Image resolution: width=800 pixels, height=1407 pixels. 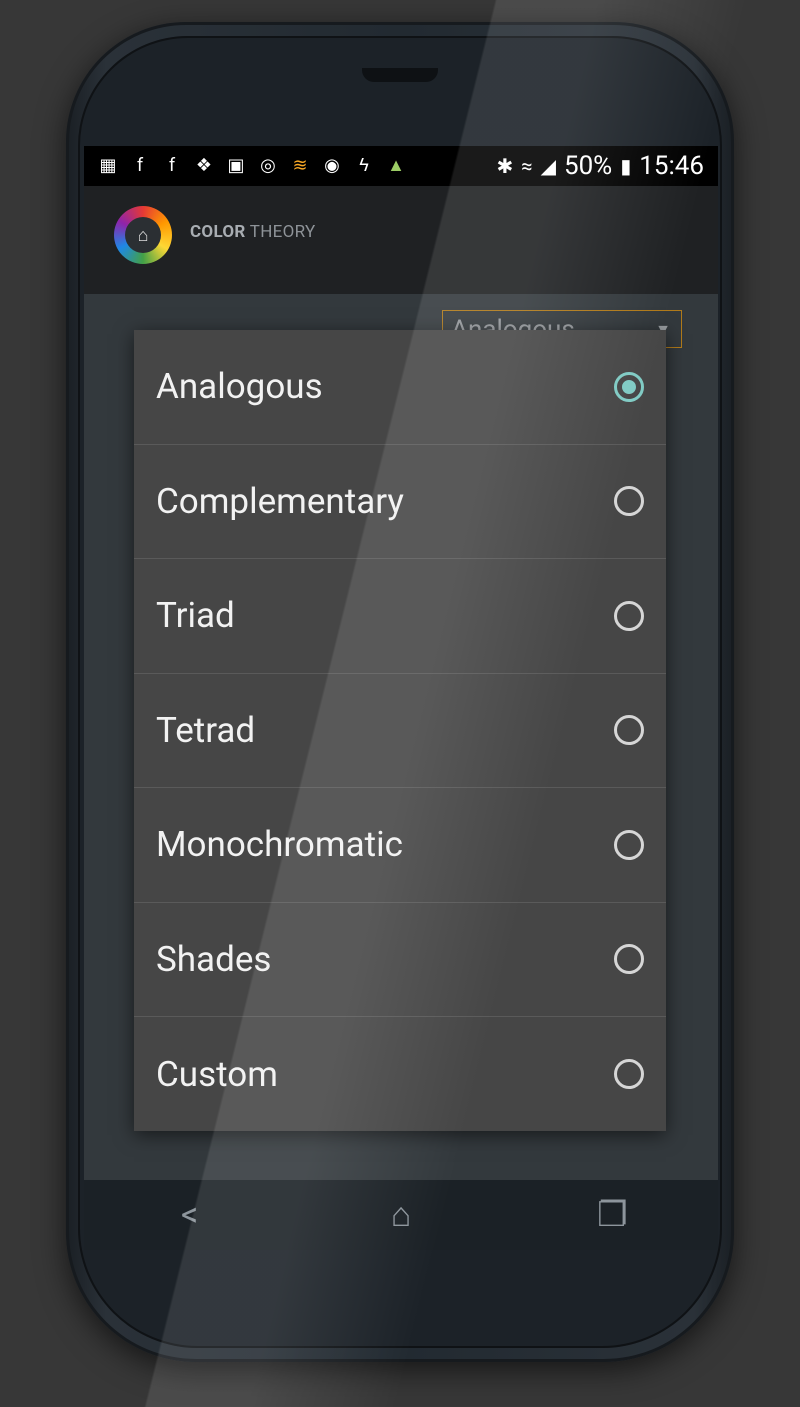 I want to click on wifi-icon: ≈, so click(x=527, y=166).